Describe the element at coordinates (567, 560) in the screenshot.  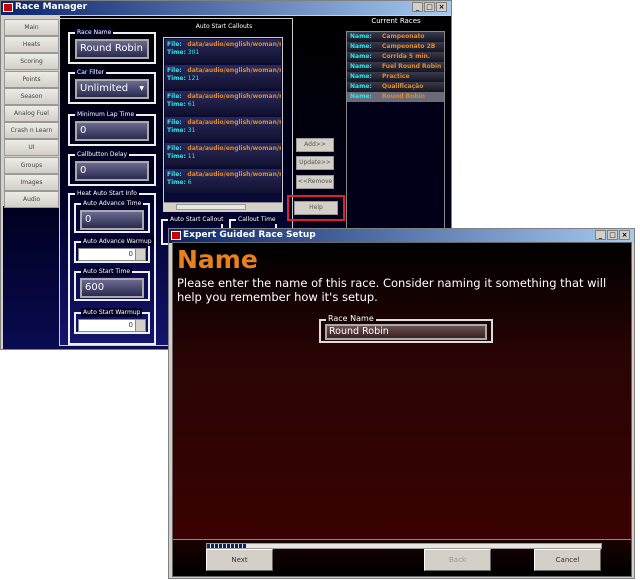
I see `cancel-button: Cancel` at that location.